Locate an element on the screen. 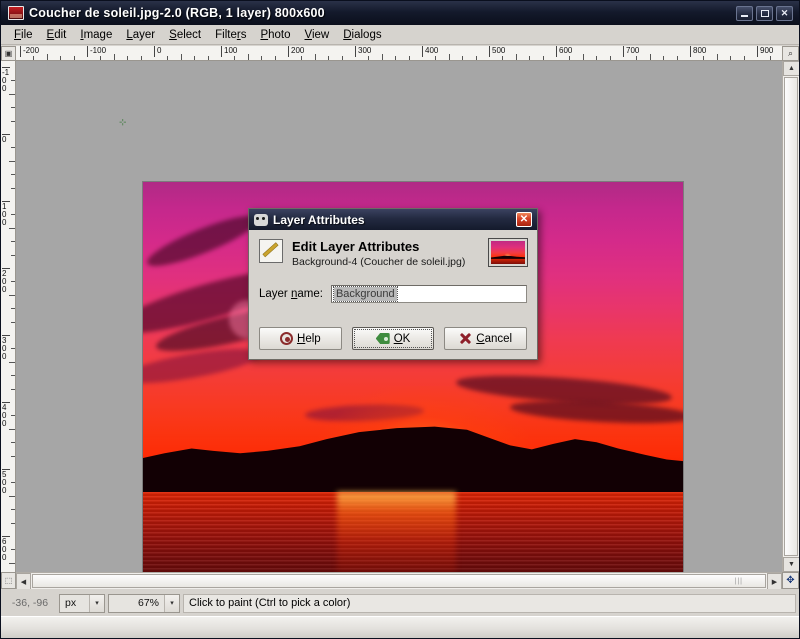 This screenshot has width=800, height=639. menu-photo: Photo is located at coordinates (275, 35).